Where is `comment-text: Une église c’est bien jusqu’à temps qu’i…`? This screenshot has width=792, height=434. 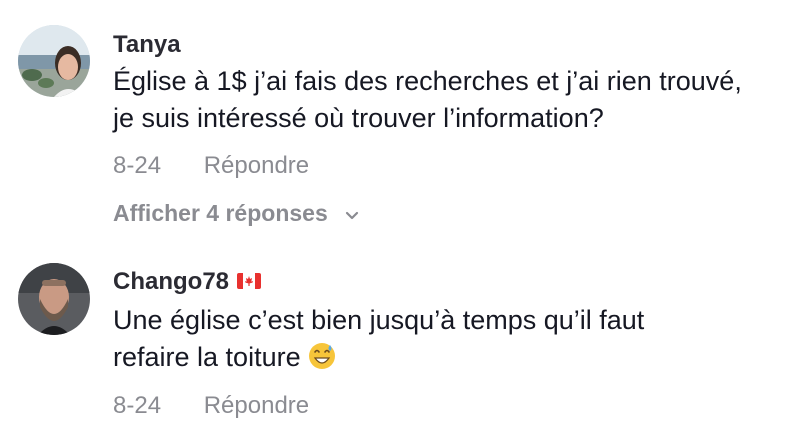
comment-text: Une église c’est bien jusqu’à temps qu’i… is located at coordinates (452, 339).